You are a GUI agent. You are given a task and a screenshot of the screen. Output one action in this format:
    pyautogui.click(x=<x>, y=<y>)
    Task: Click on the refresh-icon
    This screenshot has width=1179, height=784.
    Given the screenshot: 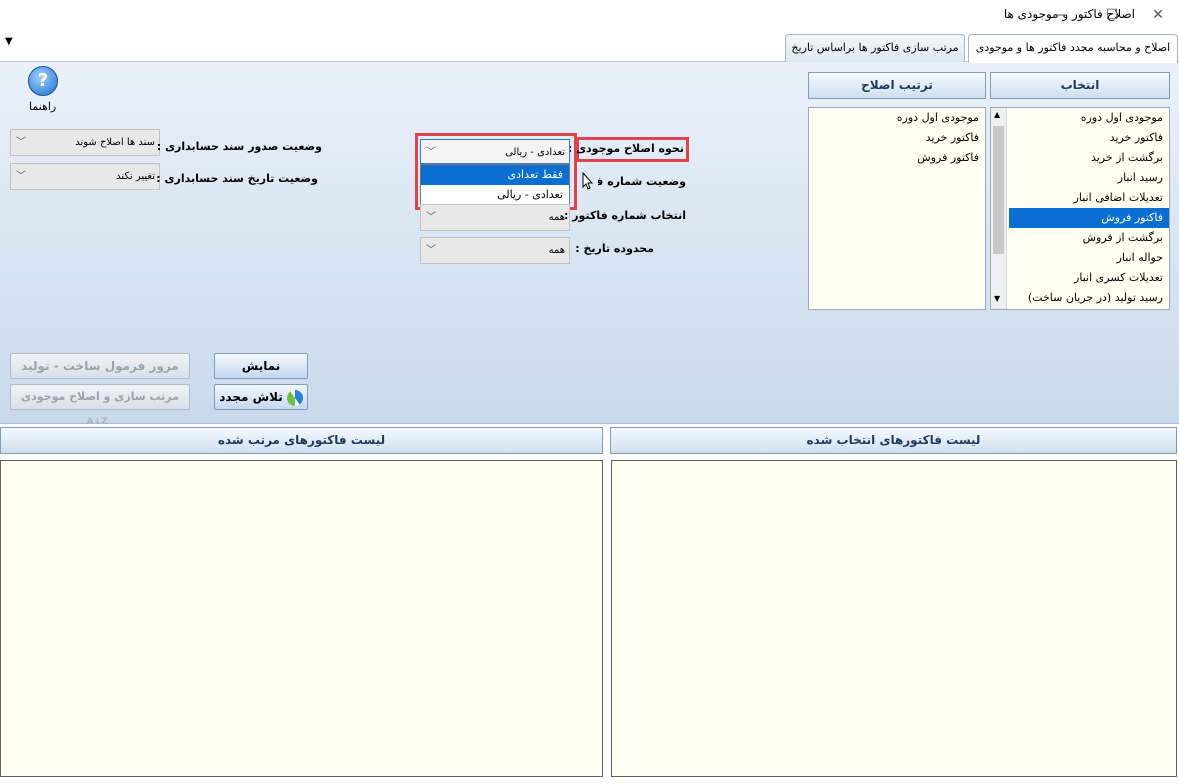 What is the action you would take?
    pyautogui.click(x=294, y=397)
    